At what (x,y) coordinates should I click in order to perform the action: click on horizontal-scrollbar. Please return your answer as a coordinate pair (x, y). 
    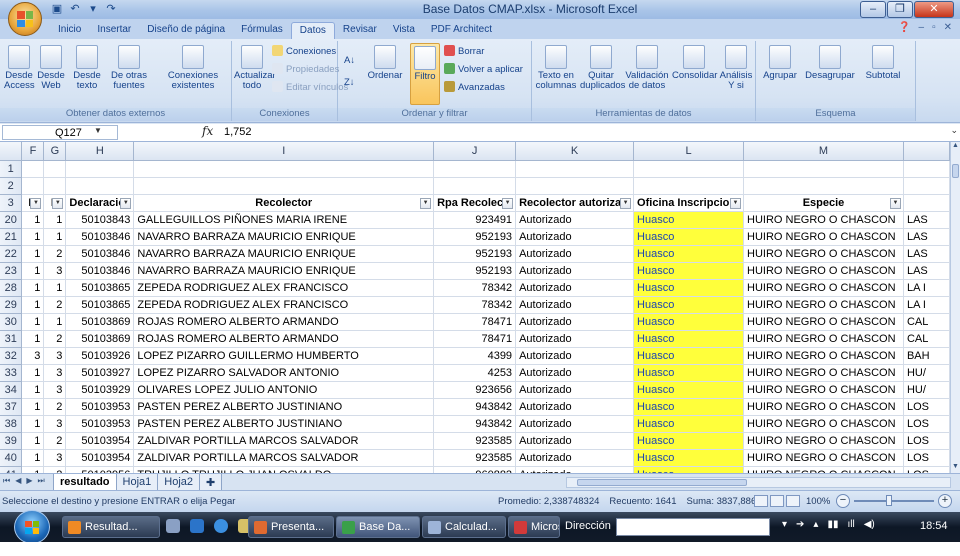
    Looking at the image, I should click on (758, 482).